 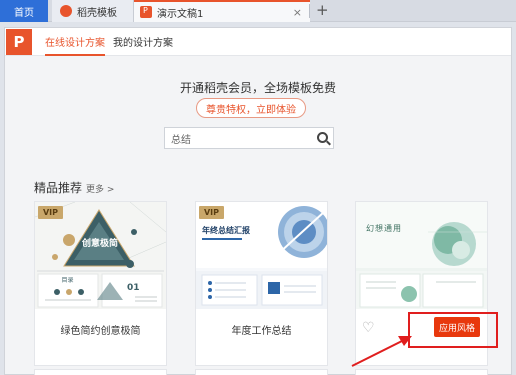 I want to click on tab-template-label: 稻壳模板, so click(x=97, y=13).